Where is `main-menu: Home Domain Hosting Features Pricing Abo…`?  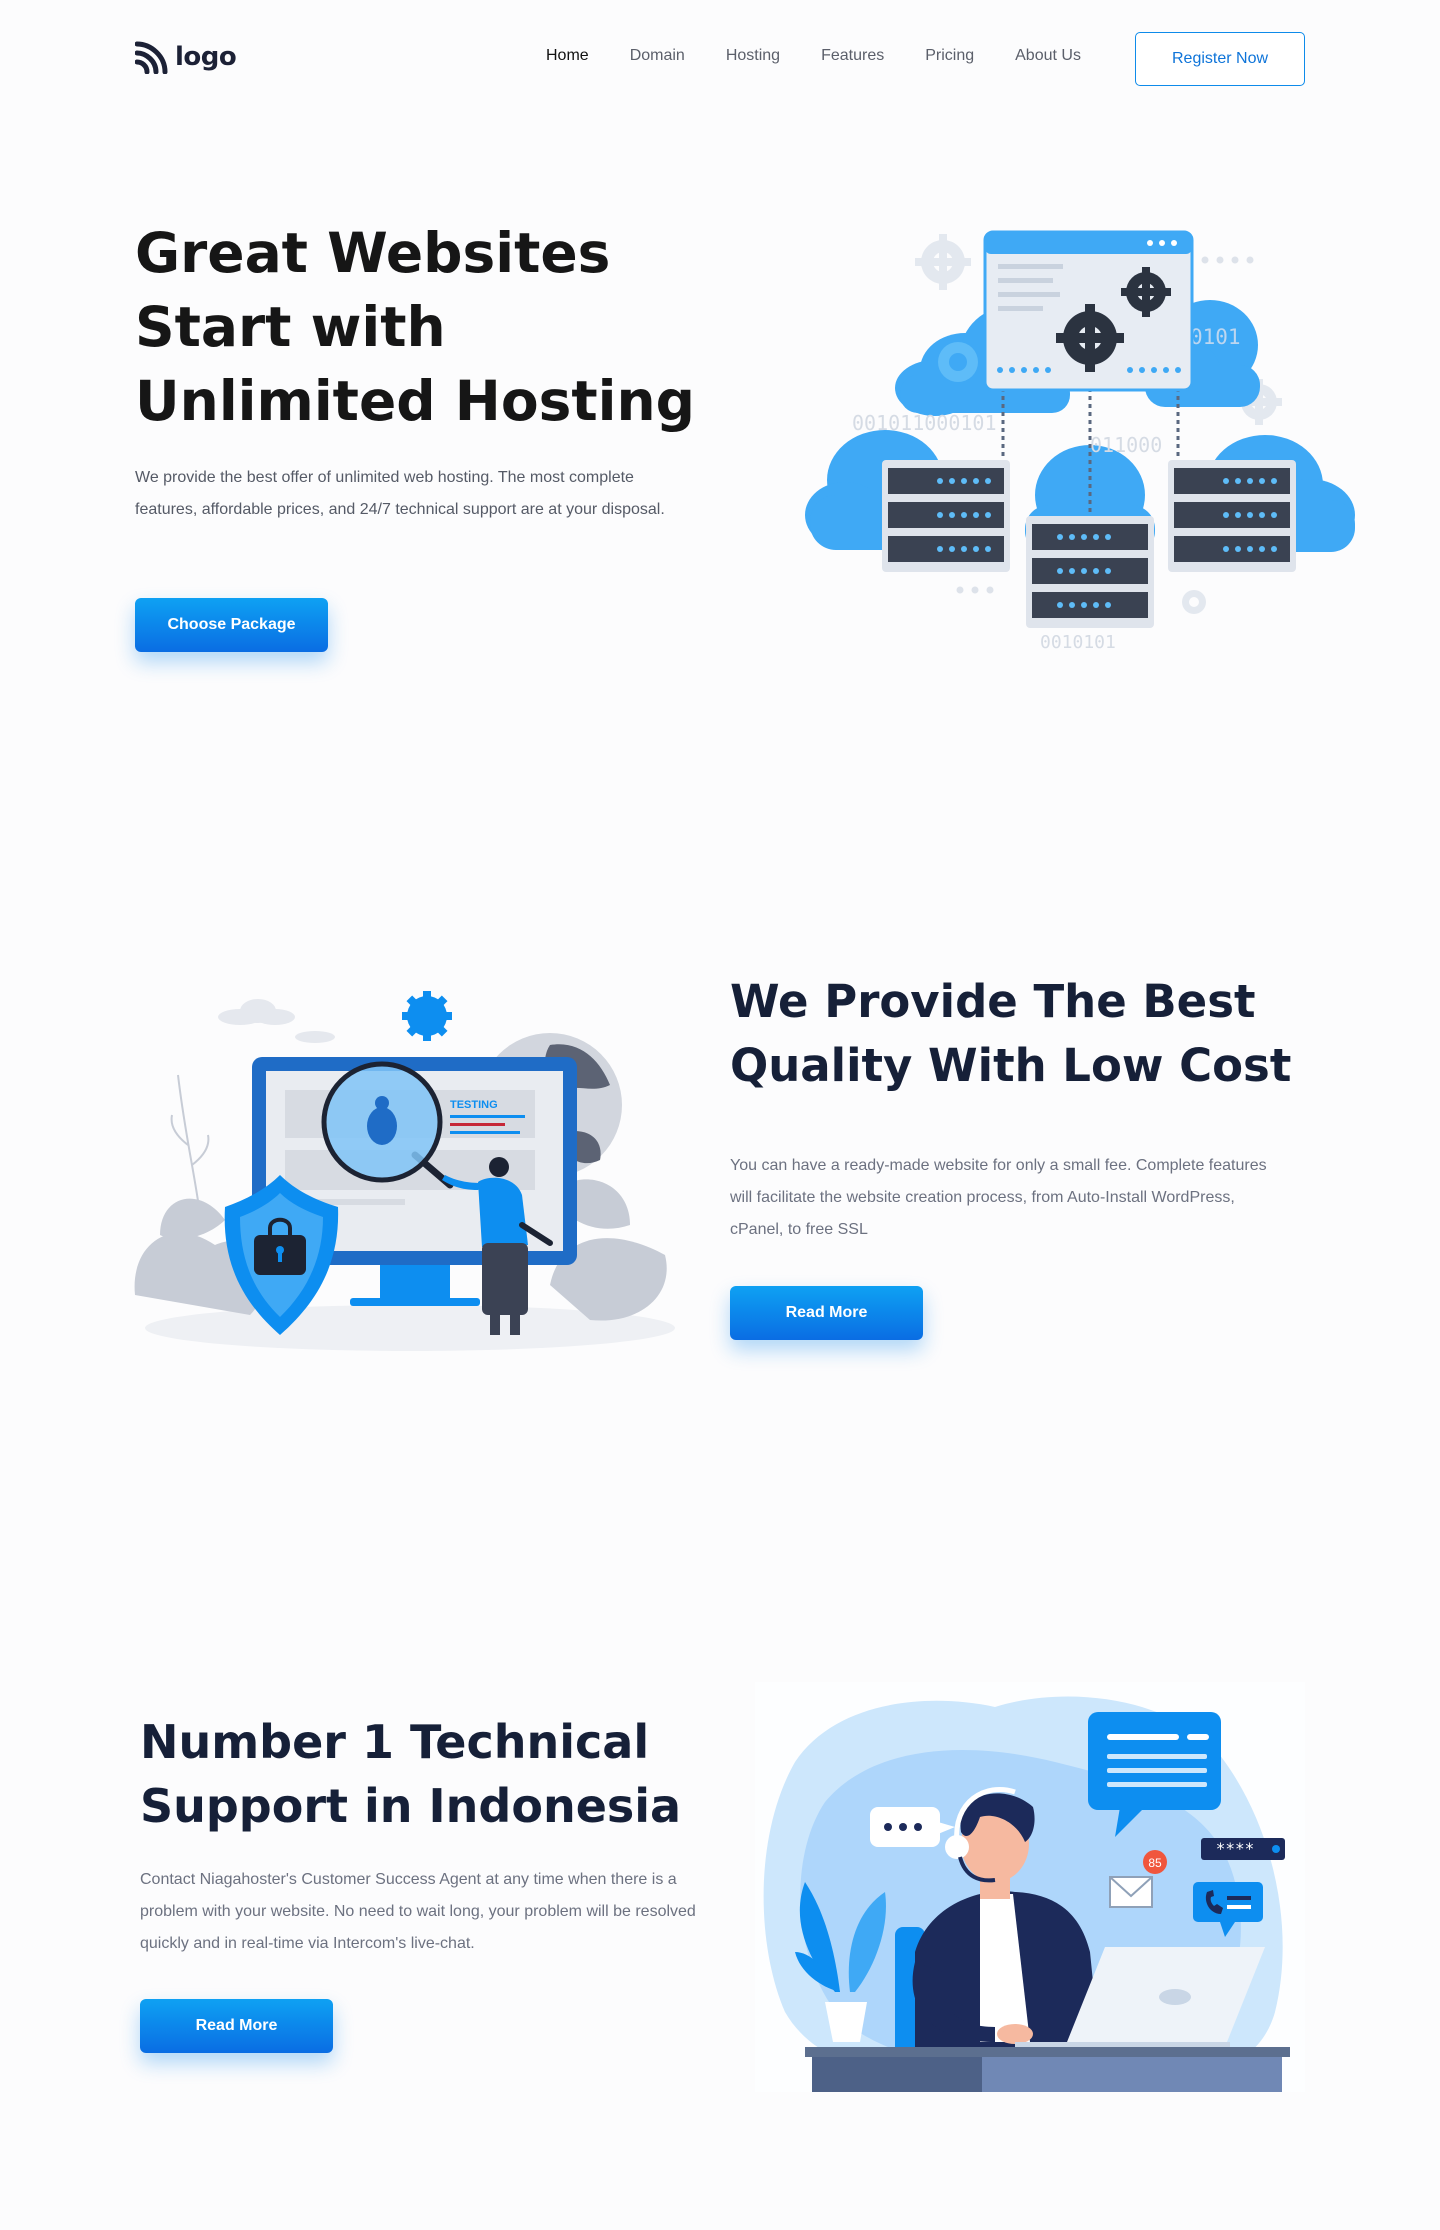 main-menu: Home Domain Hosting Features Pricing Abo… is located at coordinates (834, 56).